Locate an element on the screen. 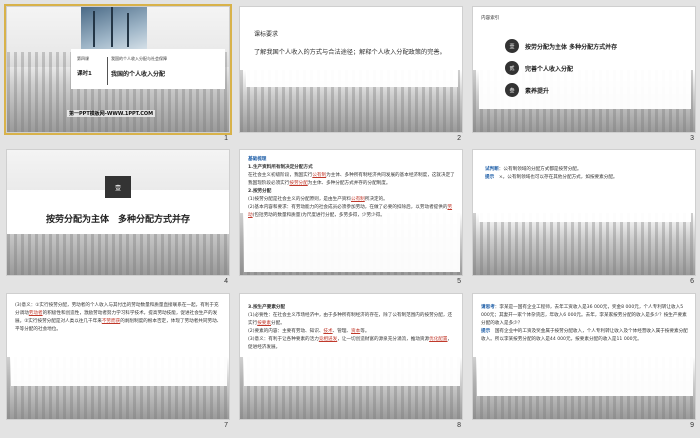  point-heading-2: 2.按劳分配 is located at coordinates (260, 191).